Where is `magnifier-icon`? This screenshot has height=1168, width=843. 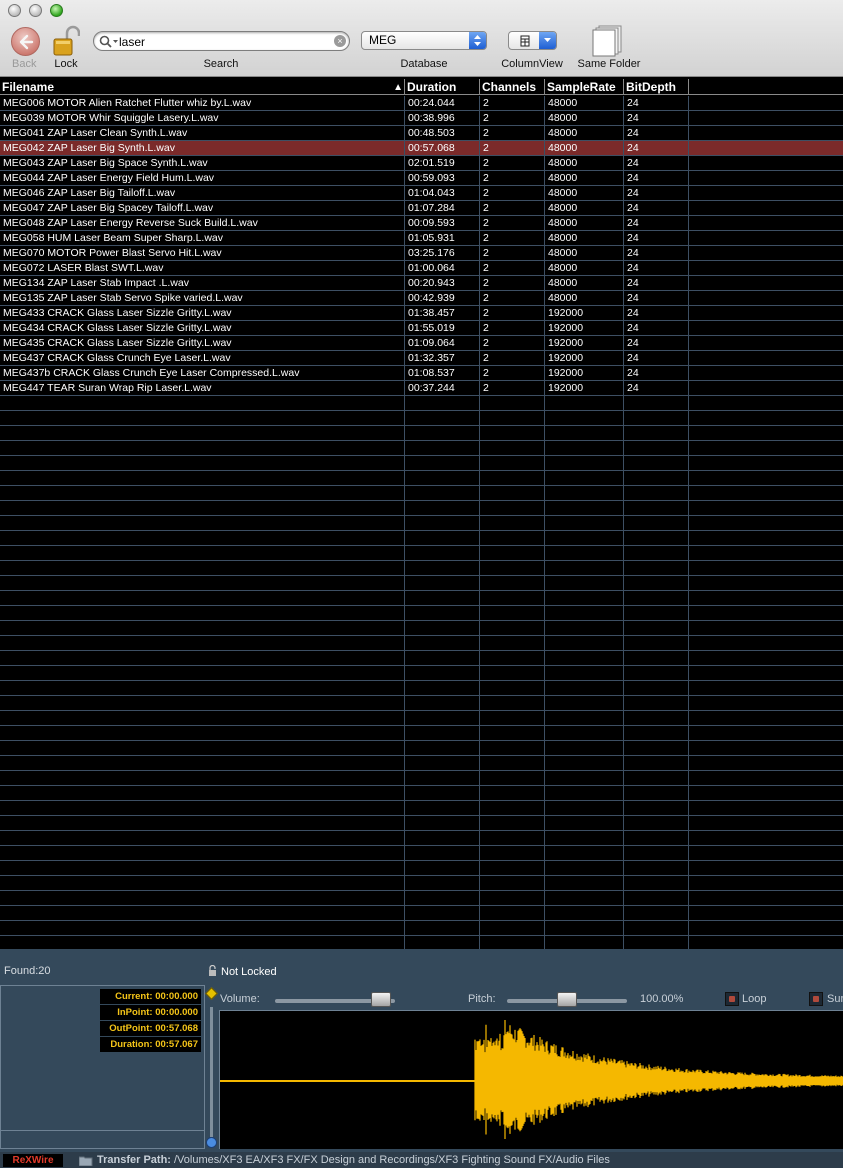
magnifier-icon is located at coordinates (109, 41).